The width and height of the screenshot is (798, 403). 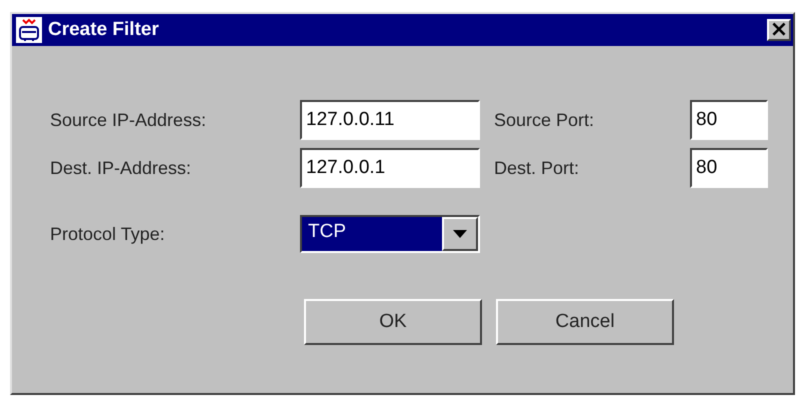 What do you see at coordinates (585, 322) in the screenshot?
I see `dialog-button: Cancel` at bounding box center [585, 322].